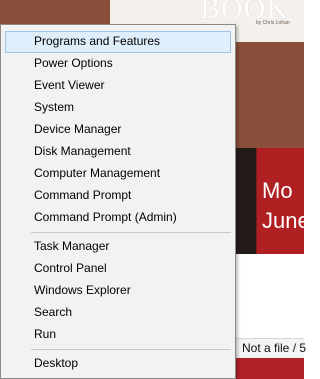  Describe the element at coordinates (118, 335) in the screenshot. I see `menu-item-run: Run` at that location.